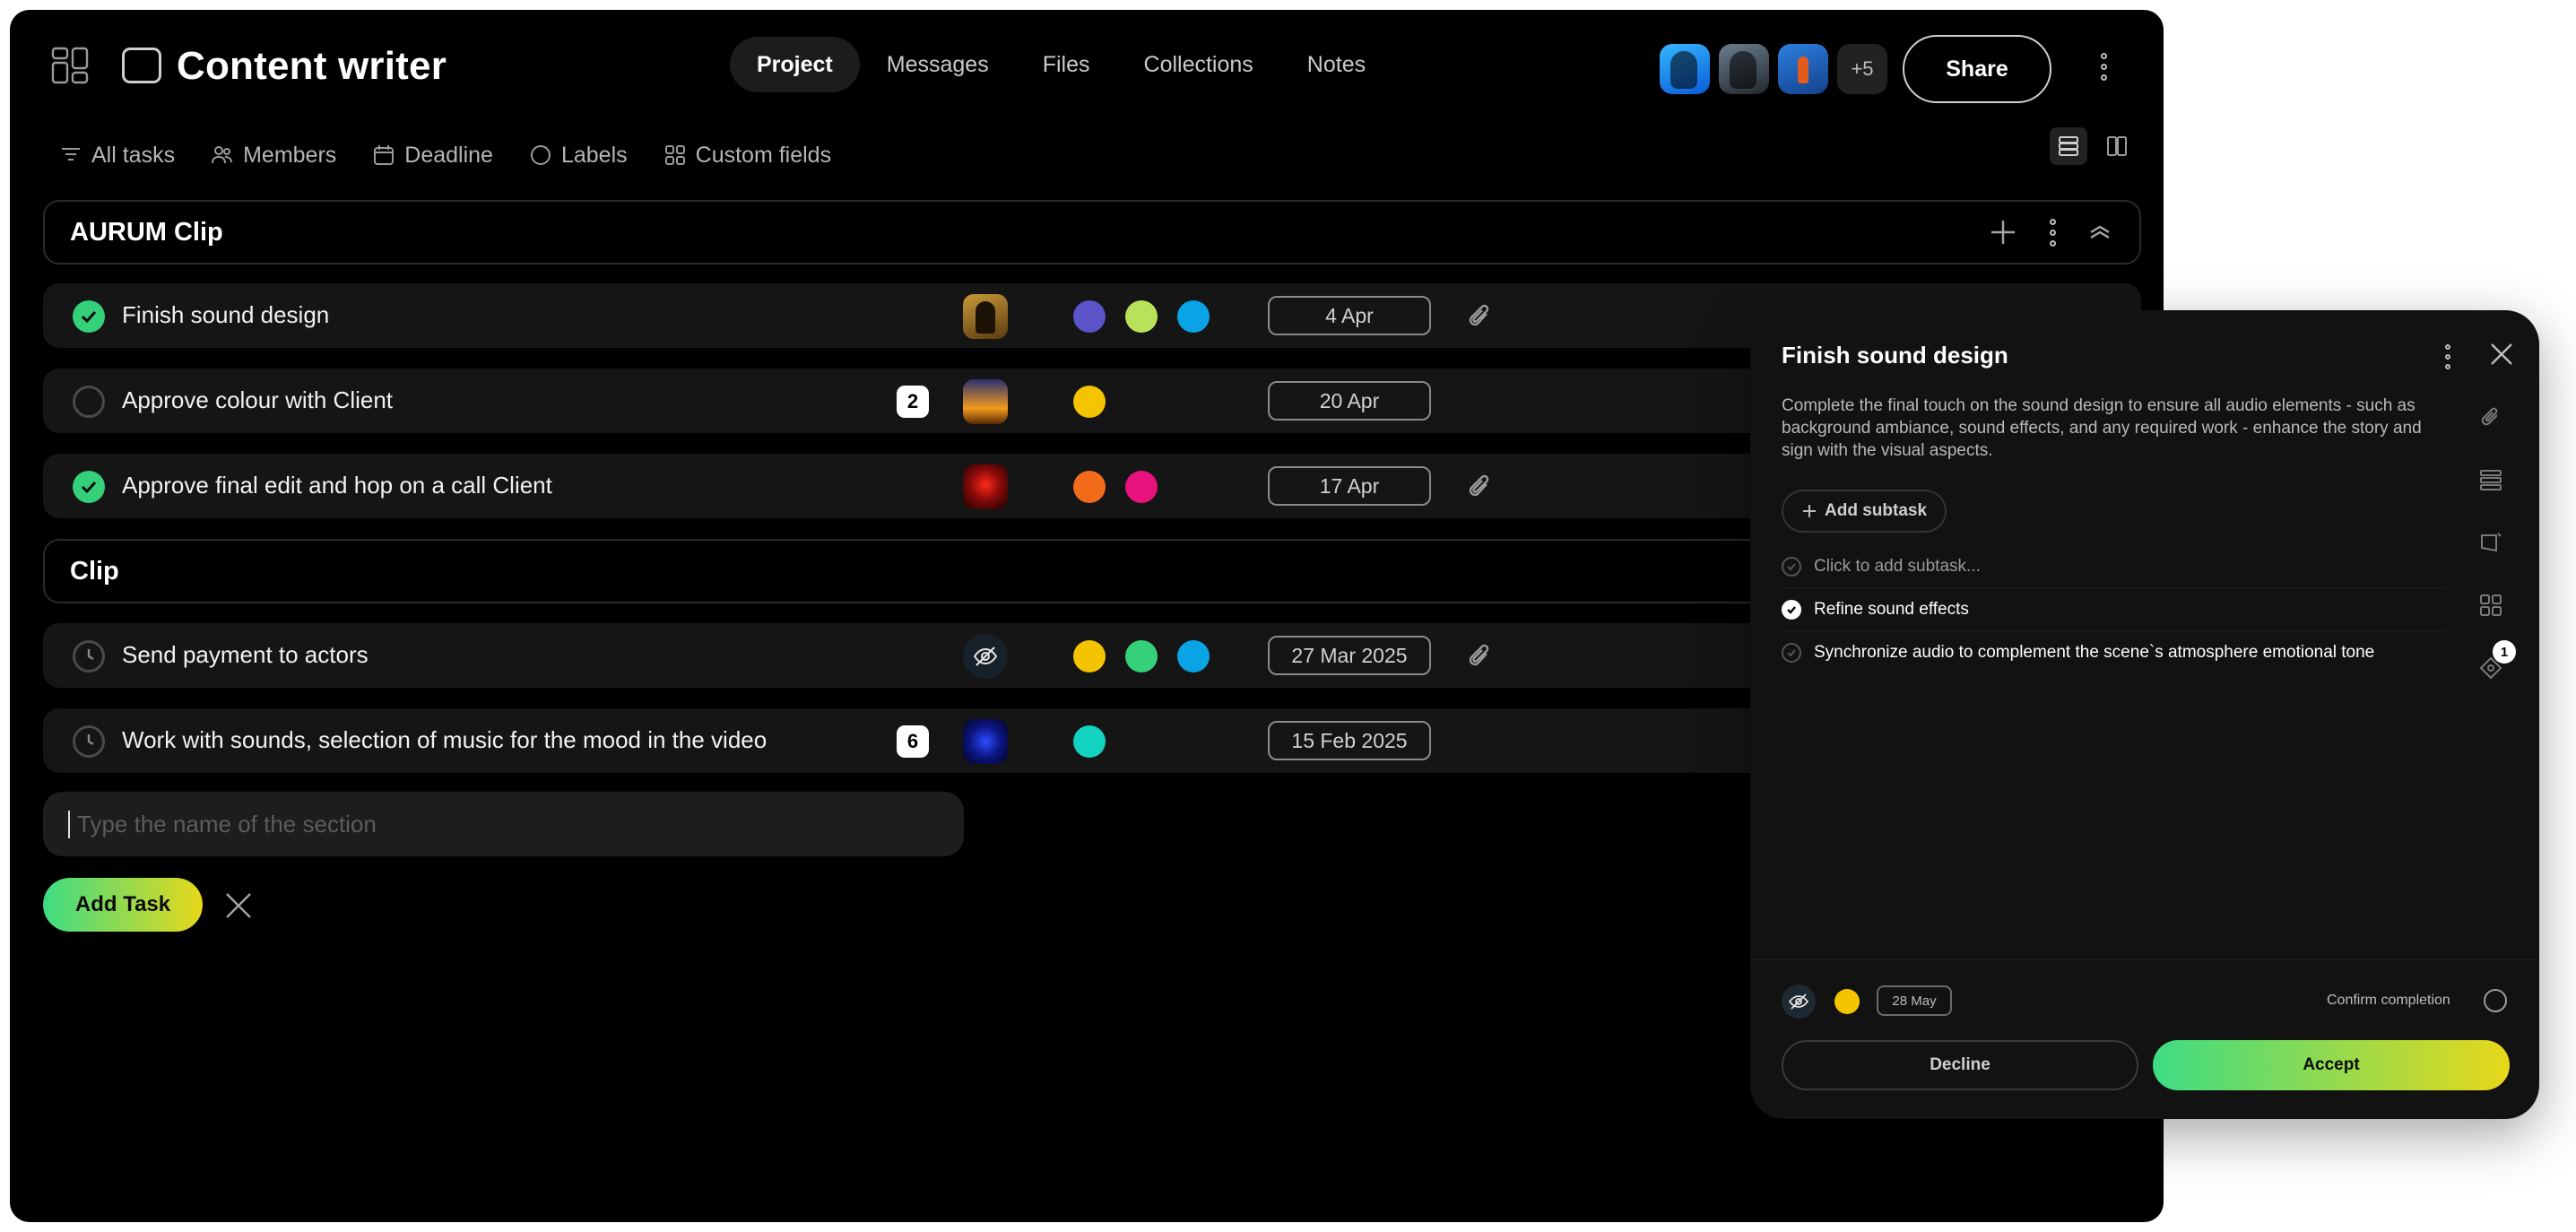  I want to click on workspace-grid-icon, so click(70, 65).